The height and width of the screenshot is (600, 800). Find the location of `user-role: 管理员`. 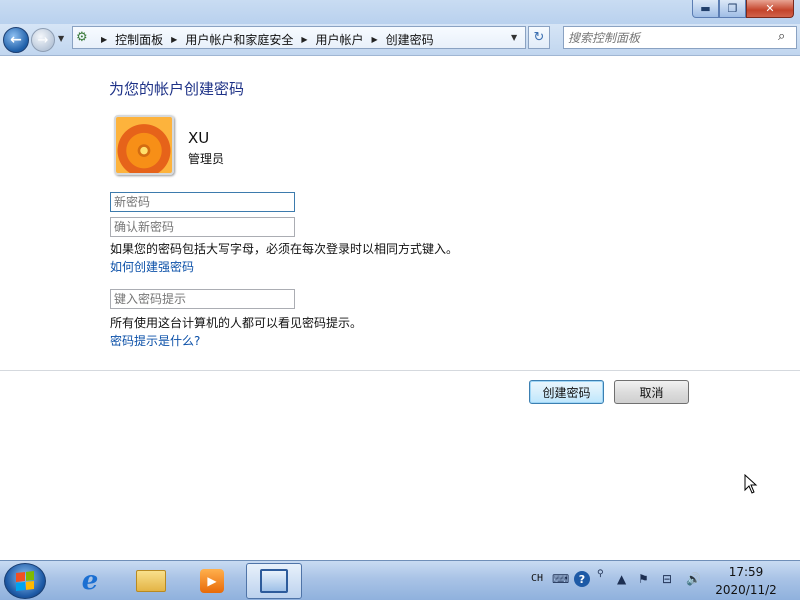

user-role: 管理员 is located at coordinates (206, 159).